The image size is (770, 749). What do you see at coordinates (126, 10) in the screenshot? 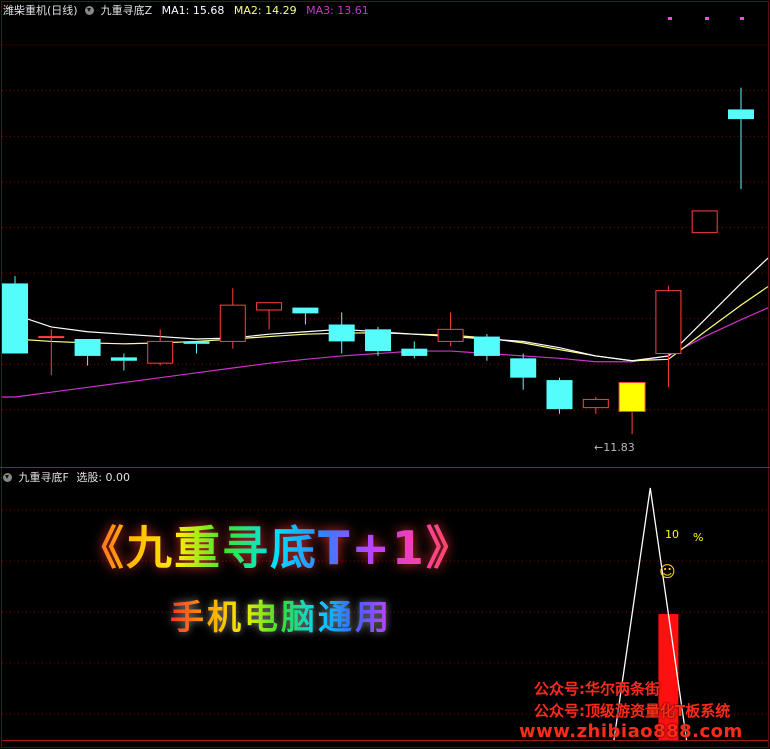
I see `indicator-name: 九重寻底Z` at bounding box center [126, 10].